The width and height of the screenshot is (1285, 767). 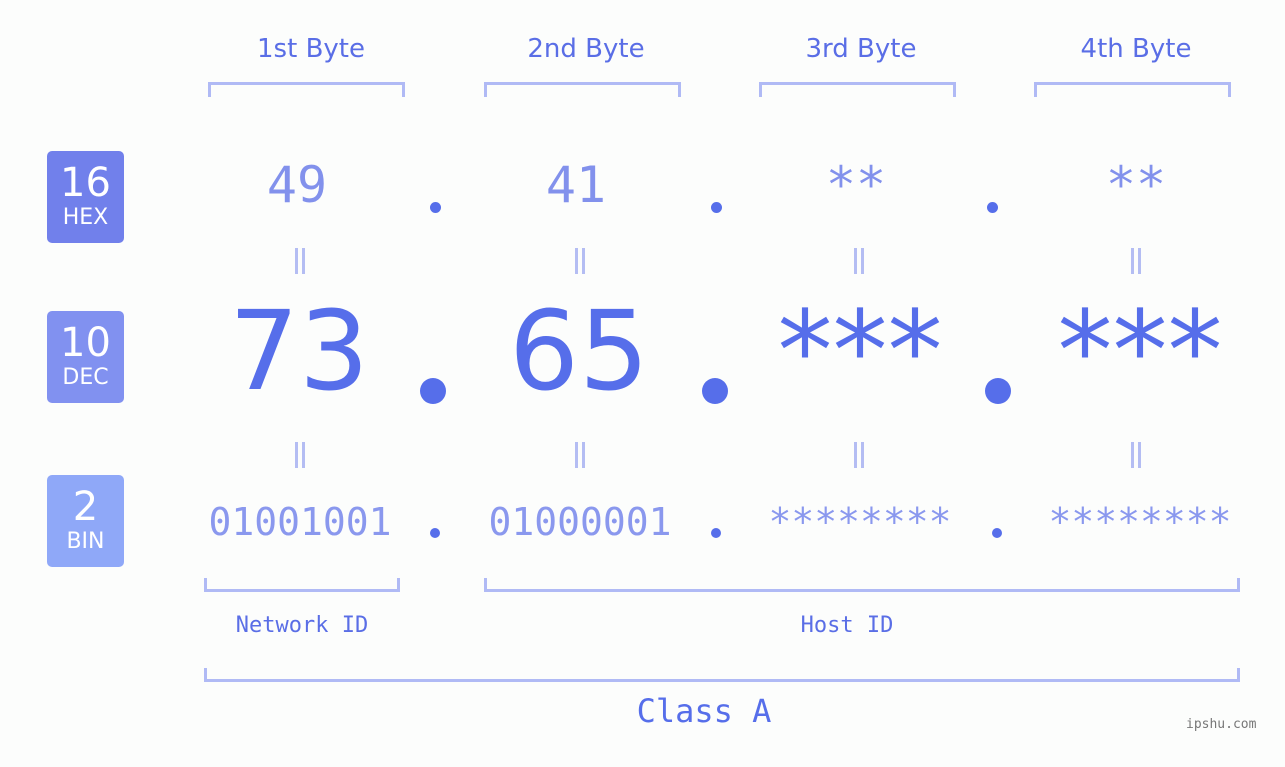 I want to click on dec-octet-3: ***, so click(x=860, y=351).